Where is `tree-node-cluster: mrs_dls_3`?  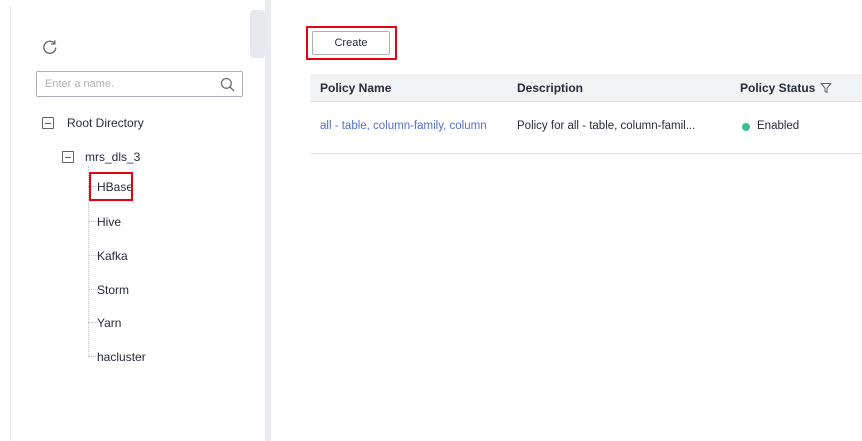
tree-node-cluster: mrs_dls_3 is located at coordinates (112, 157).